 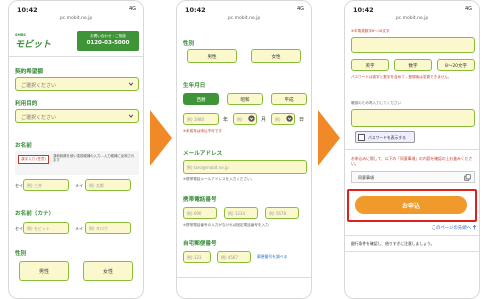 What do you see at coordinates (29, 72) in the screenshot?
I see `amount-label: 契約希望額` at bounding box center [29, 72].